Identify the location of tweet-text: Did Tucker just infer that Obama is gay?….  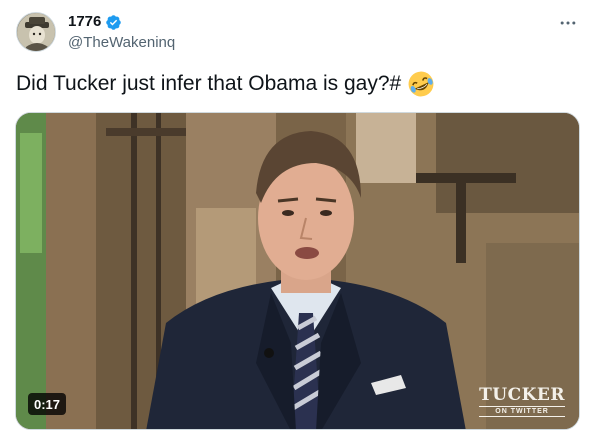
(209, 83).